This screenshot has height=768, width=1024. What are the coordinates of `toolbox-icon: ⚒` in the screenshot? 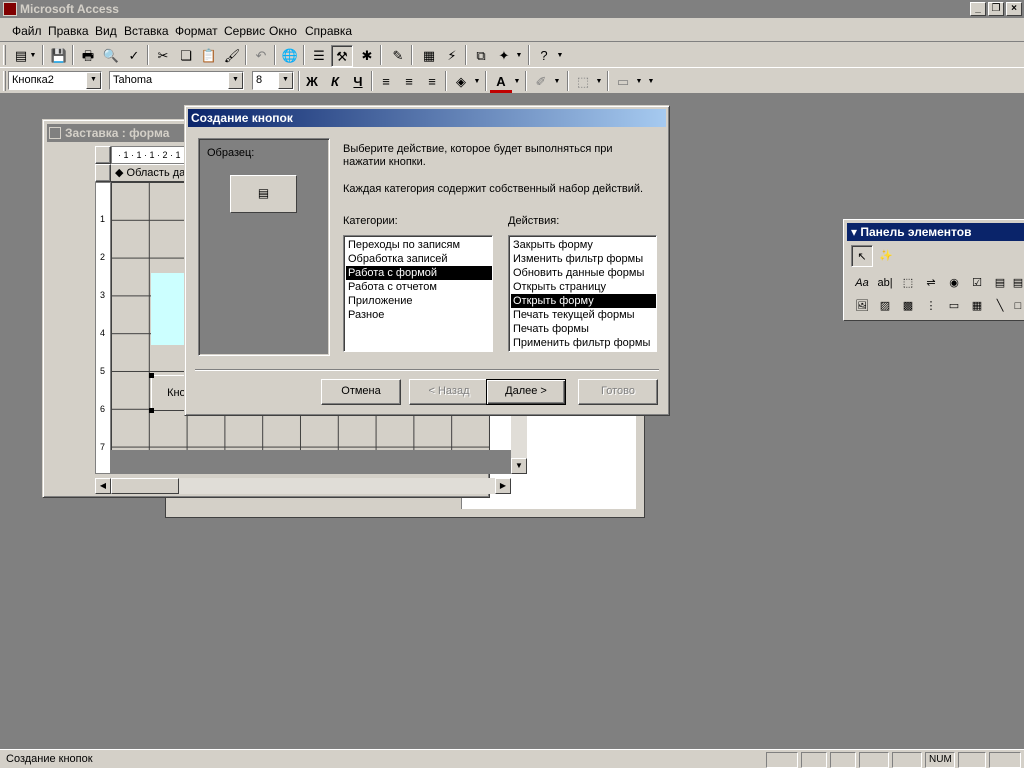 It's located at (342, 56).